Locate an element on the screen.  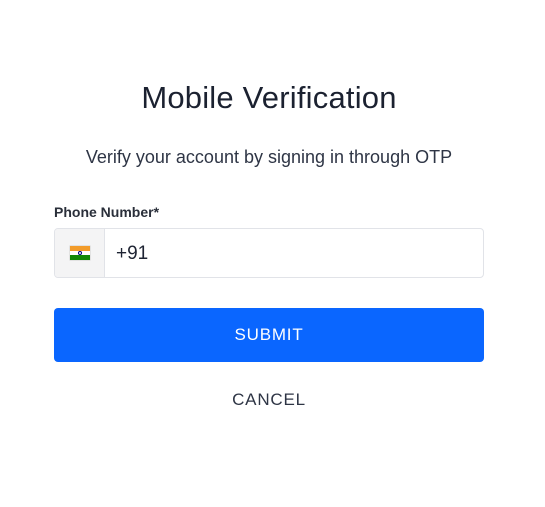
phone-number-input is located at coordinates (294, 253).